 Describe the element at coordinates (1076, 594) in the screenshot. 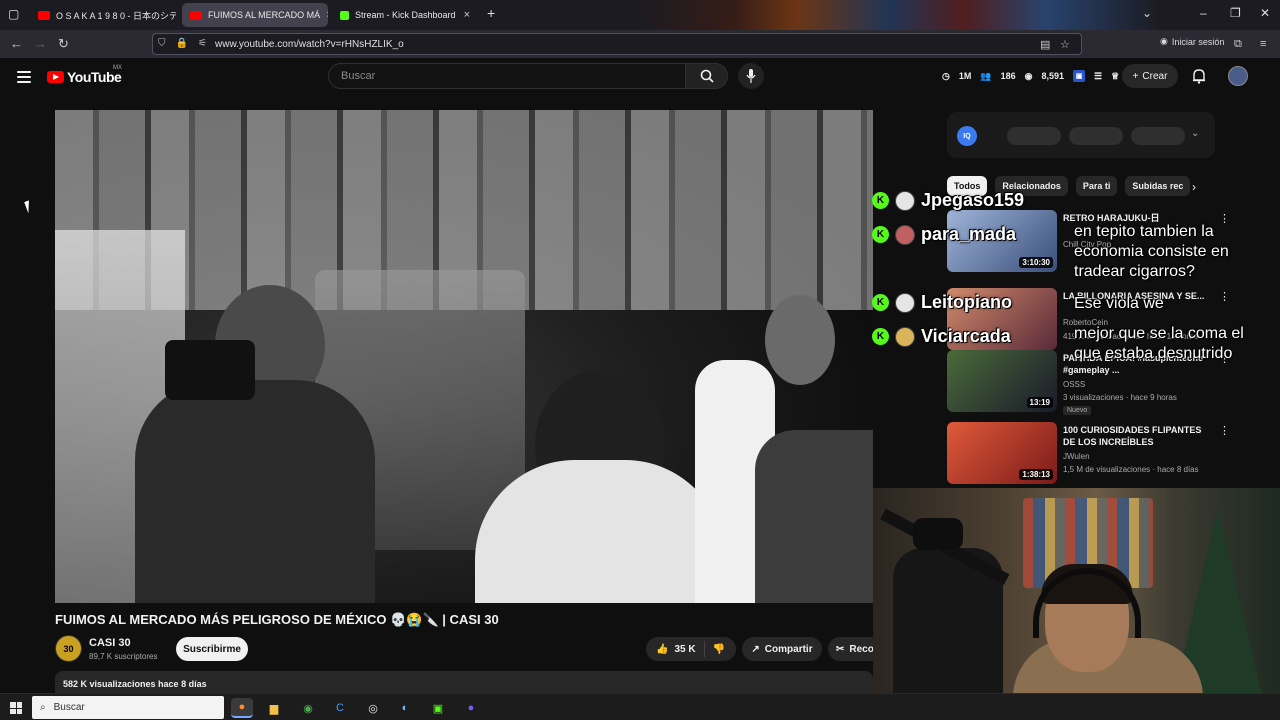

I see `webcam-overlay` at that location.